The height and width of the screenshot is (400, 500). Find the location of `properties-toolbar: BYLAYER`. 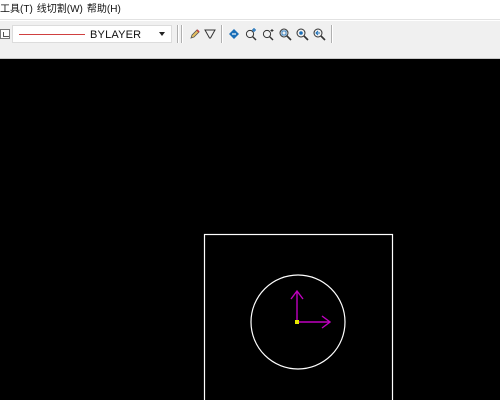

properties-toolbar: BYLAYER is located at coordinates (250, 40).